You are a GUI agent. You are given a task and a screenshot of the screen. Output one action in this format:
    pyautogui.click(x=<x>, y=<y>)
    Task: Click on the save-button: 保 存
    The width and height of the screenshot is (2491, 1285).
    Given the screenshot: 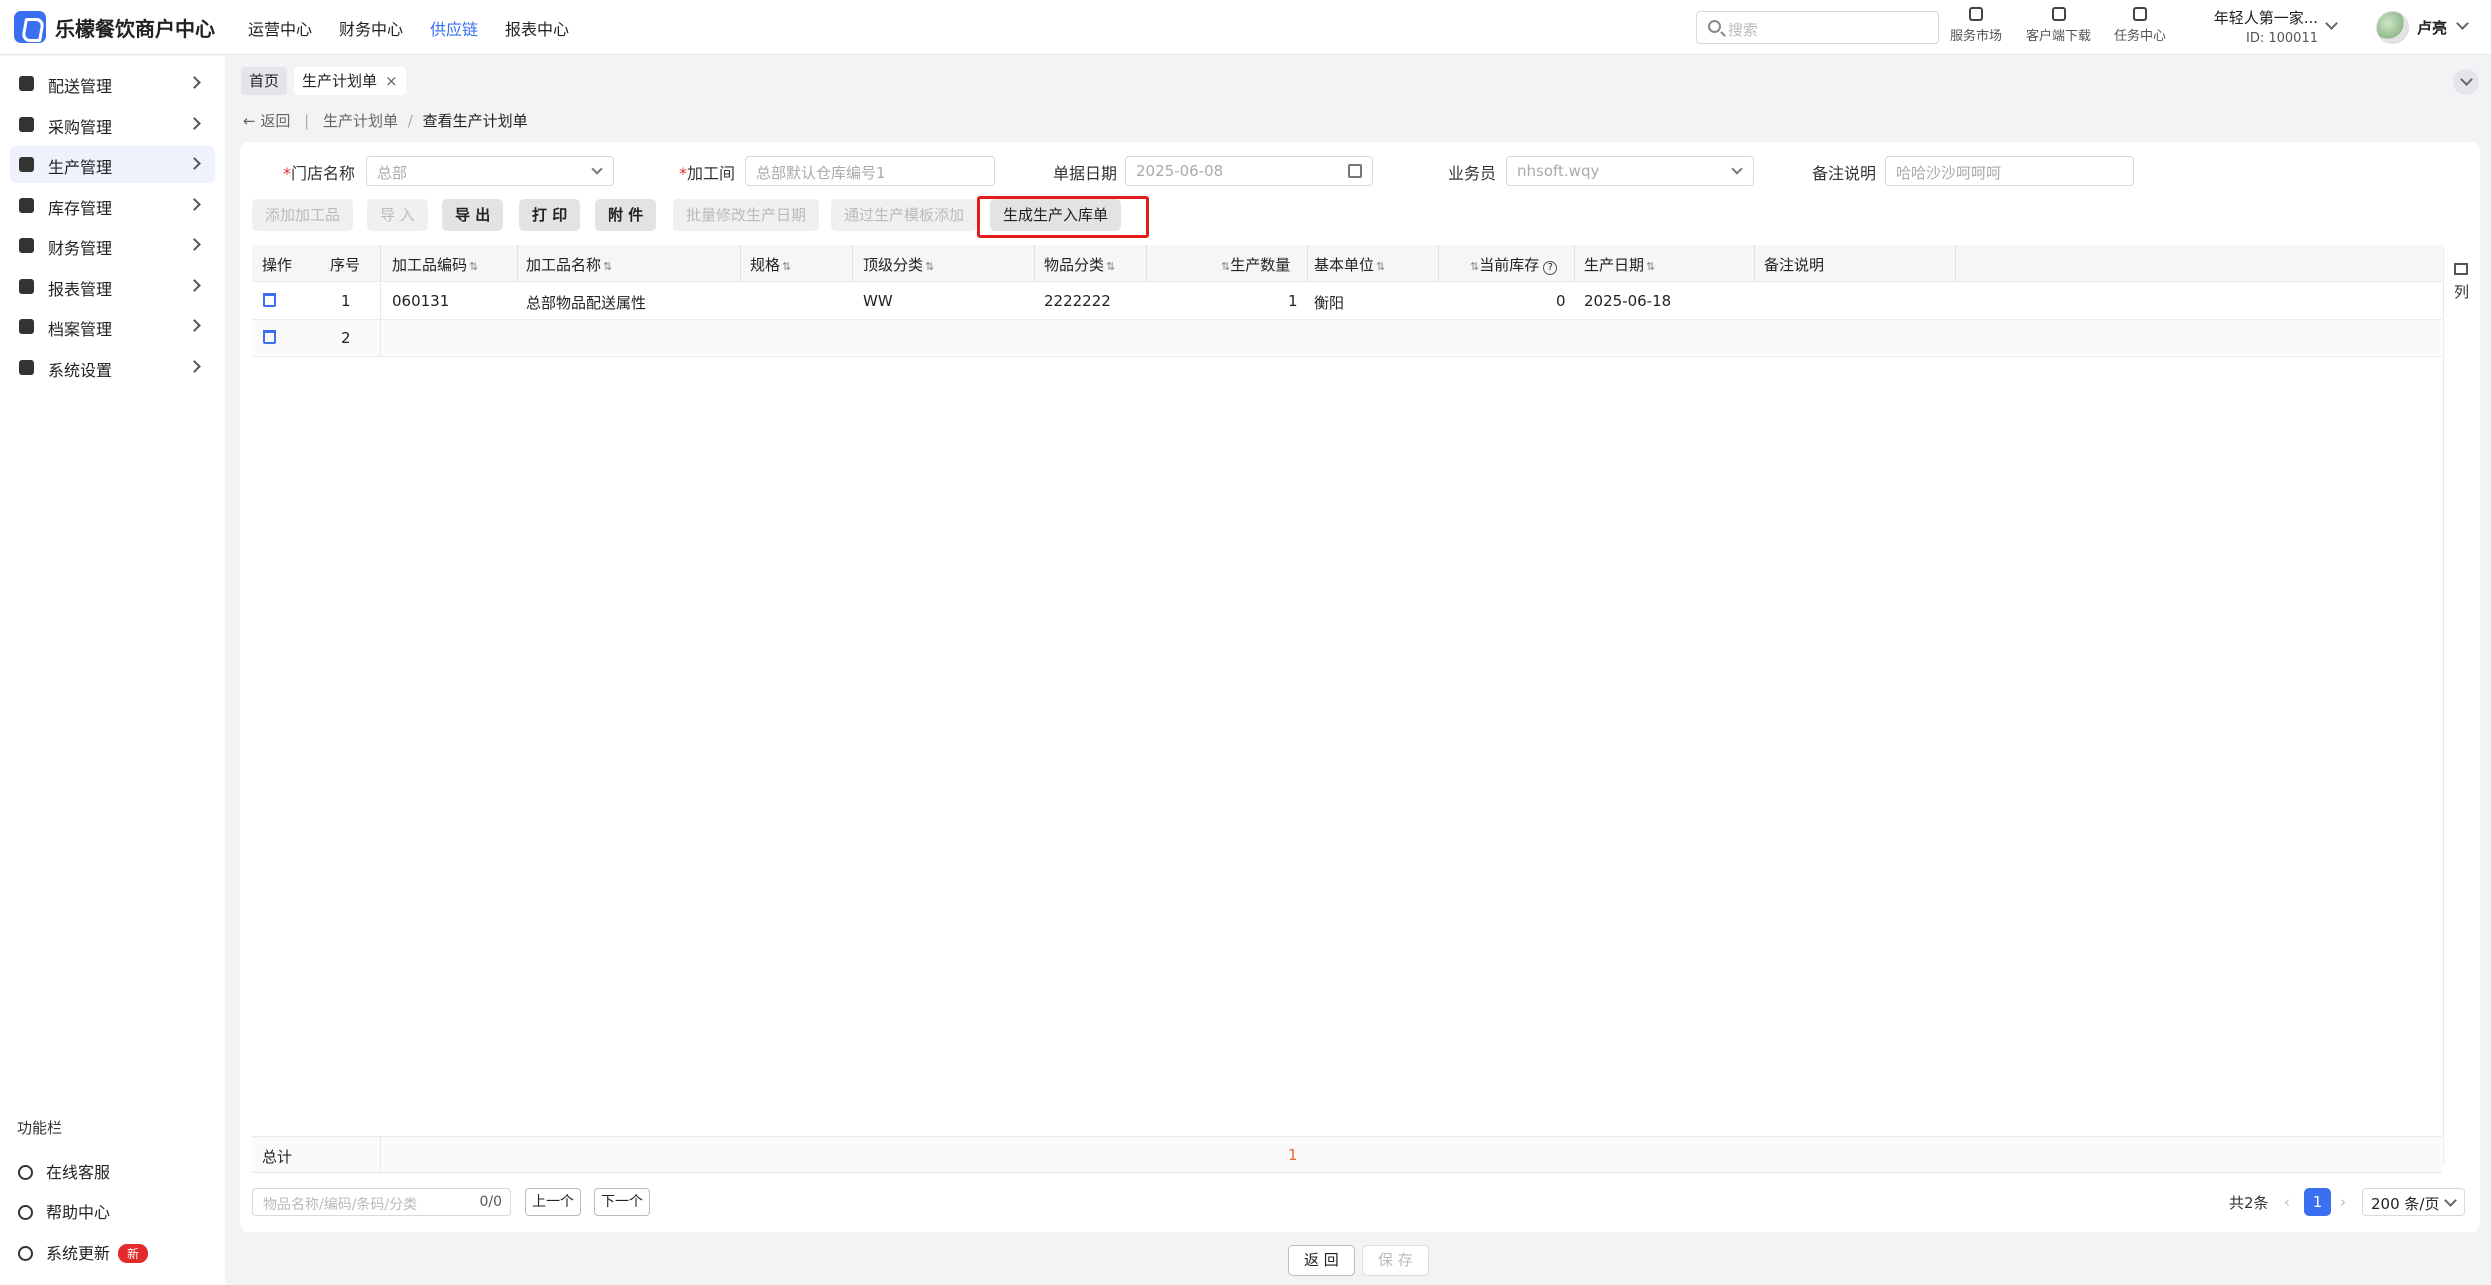 What is the action you would take?
    pyautogui.click(x=1395, y=1260)
    